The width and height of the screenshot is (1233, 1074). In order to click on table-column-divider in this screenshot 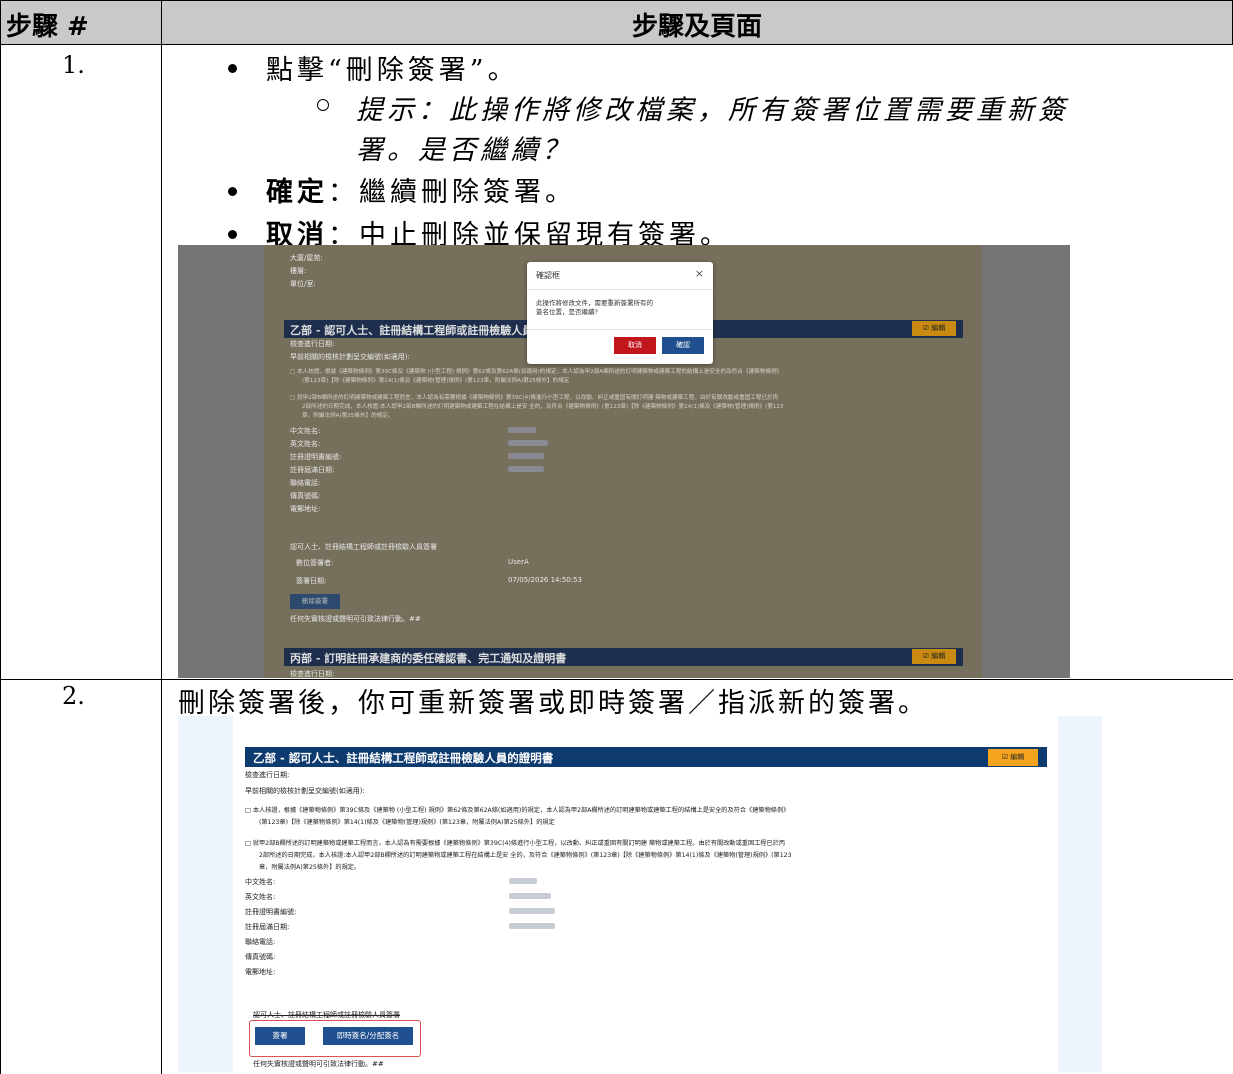, I will do `click(161, 537)`.